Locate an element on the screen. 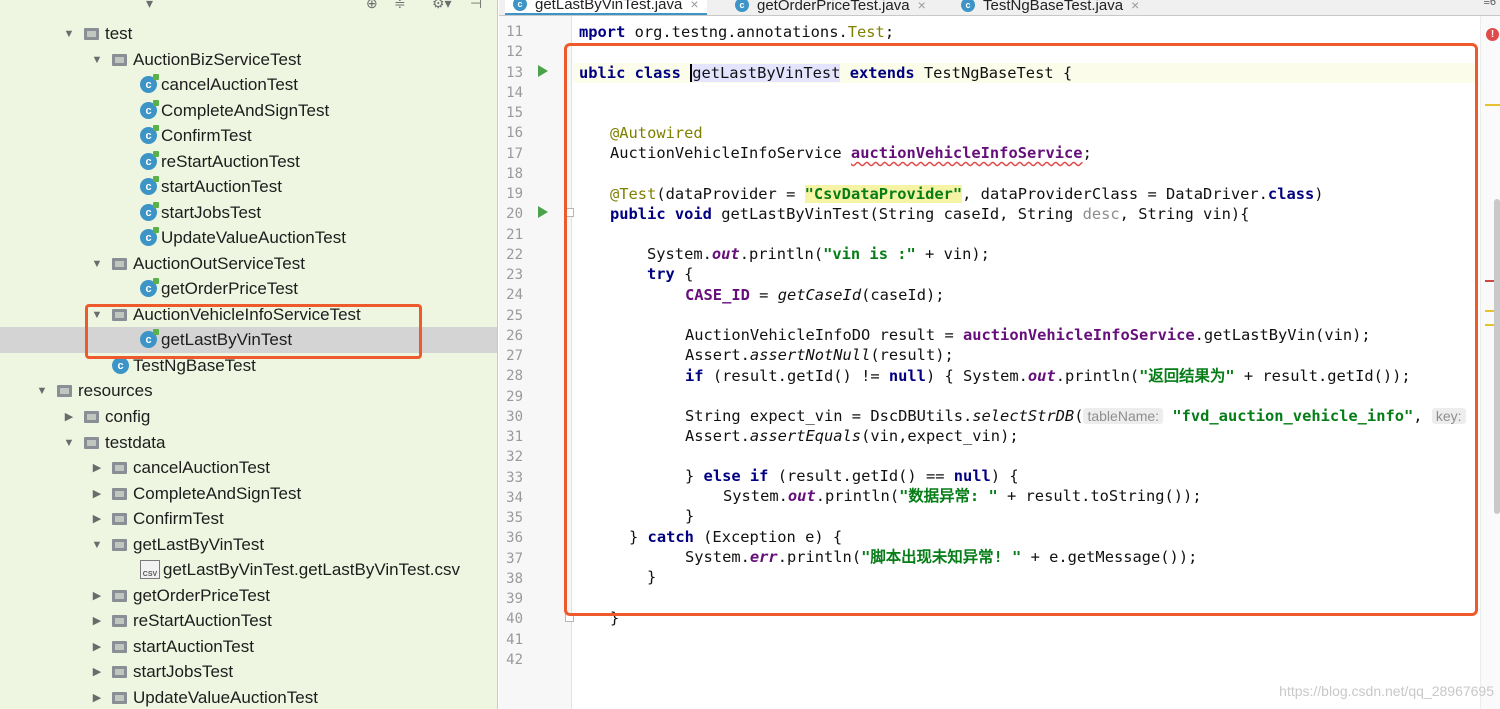 The width and height of the screenshot is (1500, 709). tree-item: c getOrderPriceTest is located at coordinates (248, 289).